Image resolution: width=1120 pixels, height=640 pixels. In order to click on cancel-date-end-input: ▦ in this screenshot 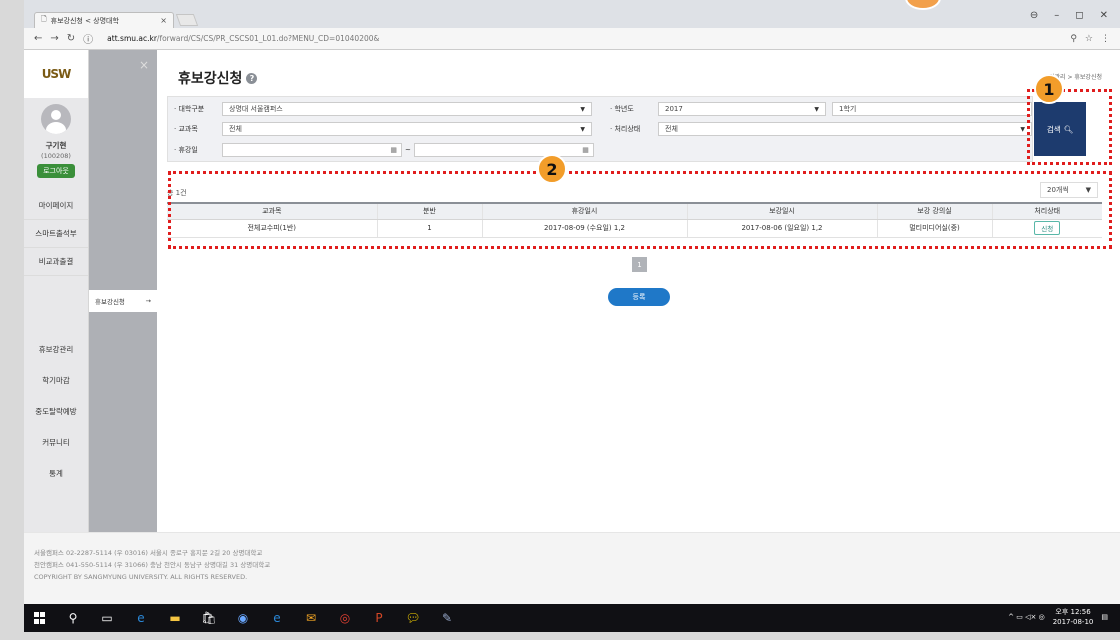, I will do `click(503, 150)`.